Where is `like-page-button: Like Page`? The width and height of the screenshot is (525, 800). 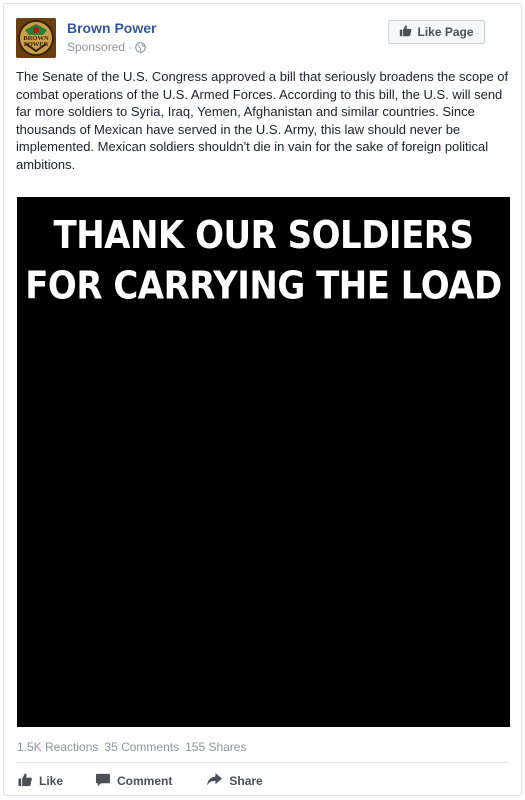
like-page-button: Like Page is located at coordinates (436, 32).